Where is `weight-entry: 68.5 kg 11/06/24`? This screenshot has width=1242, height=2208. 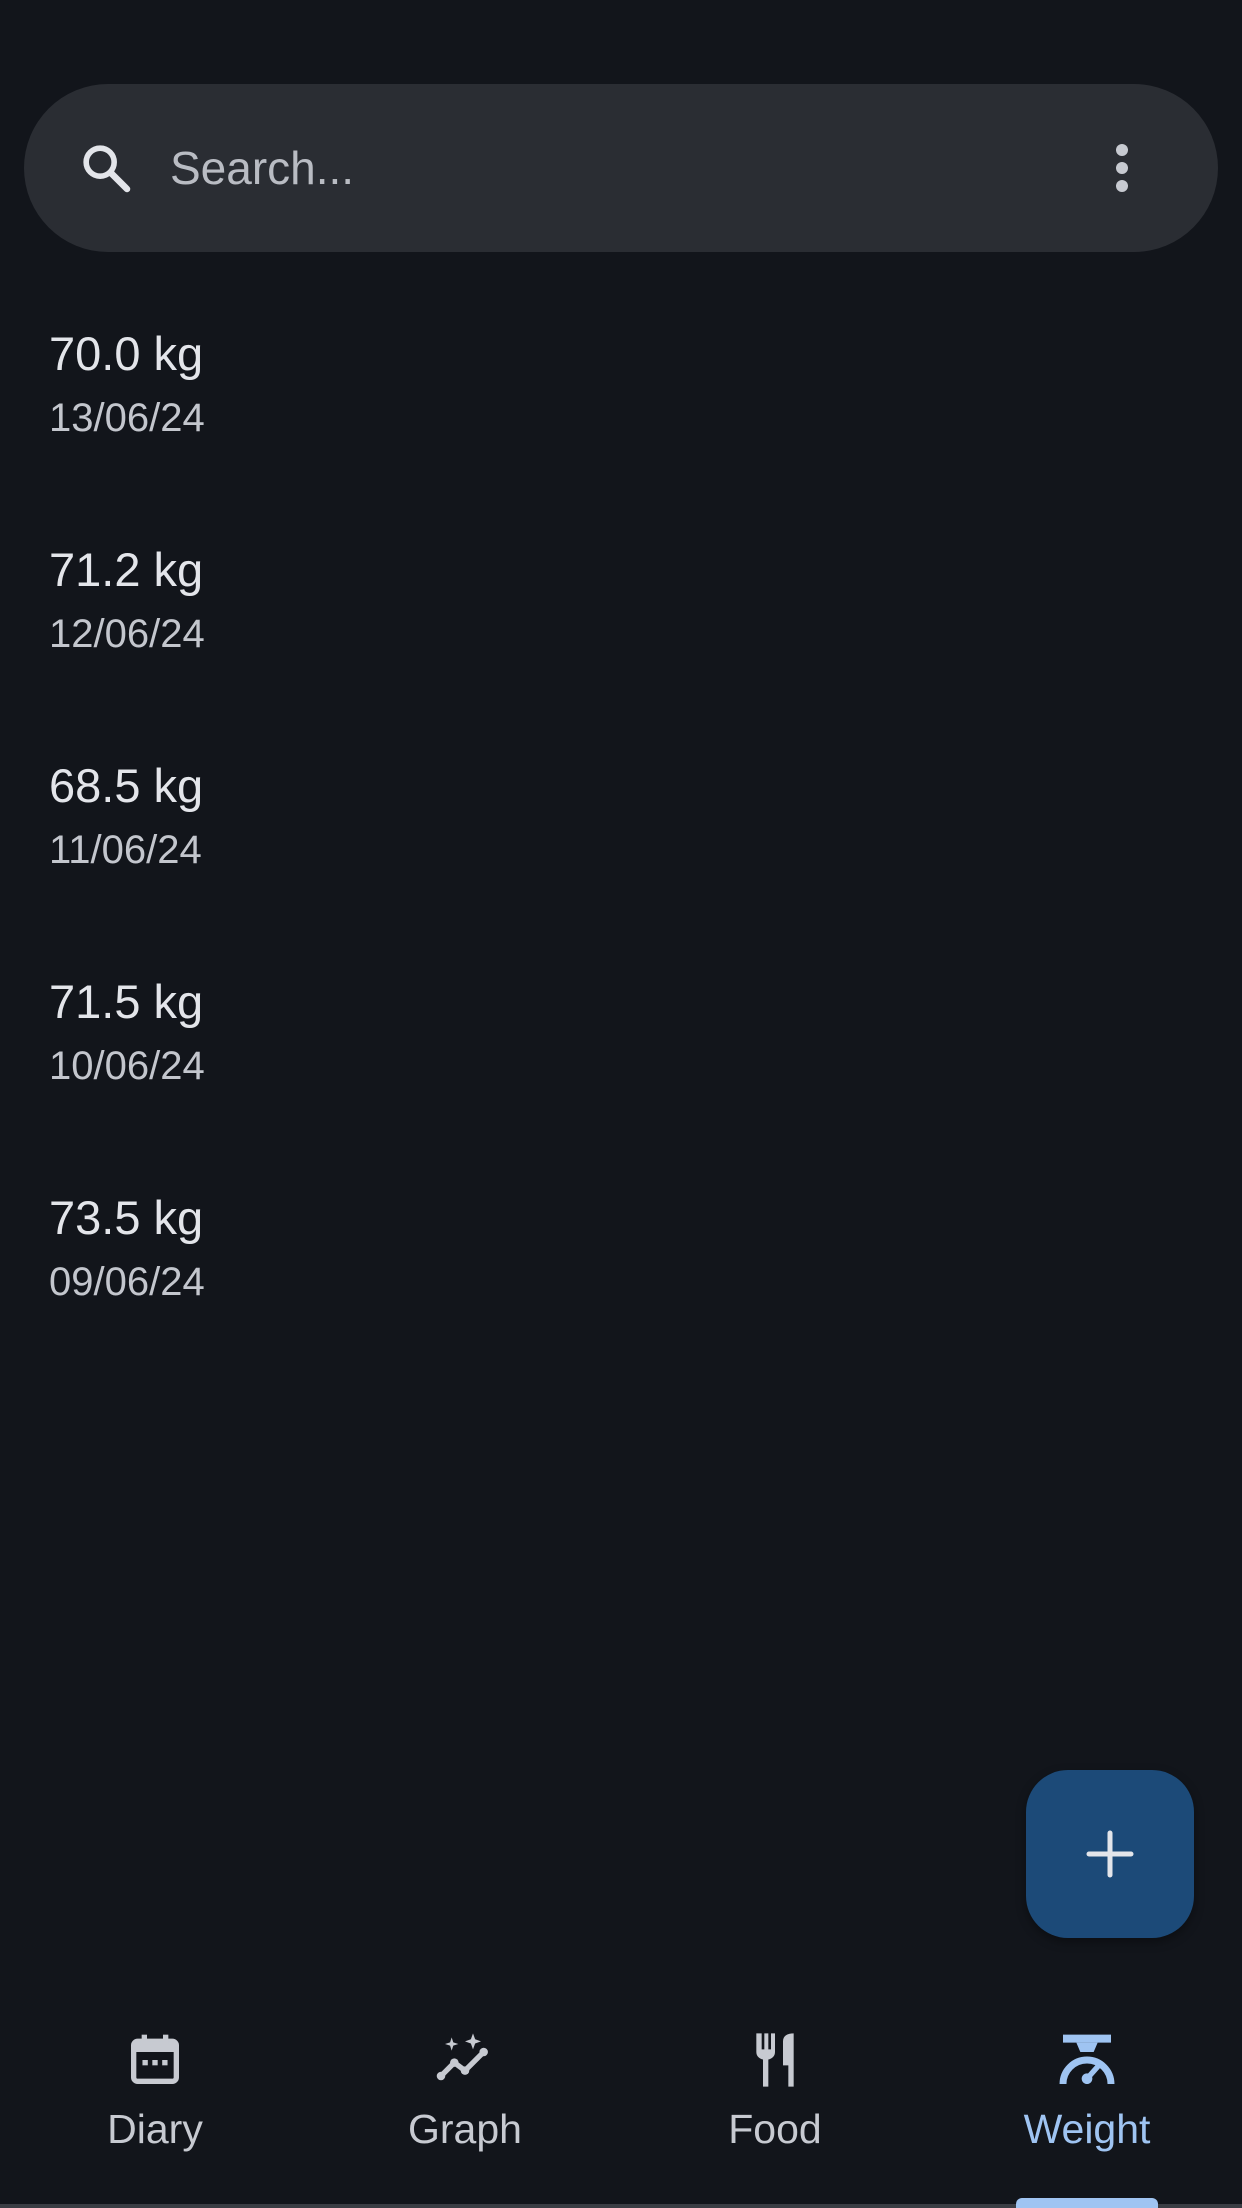
weight-entry: 68.5 kg 11/06/24 is located at coordinates (621, 858).